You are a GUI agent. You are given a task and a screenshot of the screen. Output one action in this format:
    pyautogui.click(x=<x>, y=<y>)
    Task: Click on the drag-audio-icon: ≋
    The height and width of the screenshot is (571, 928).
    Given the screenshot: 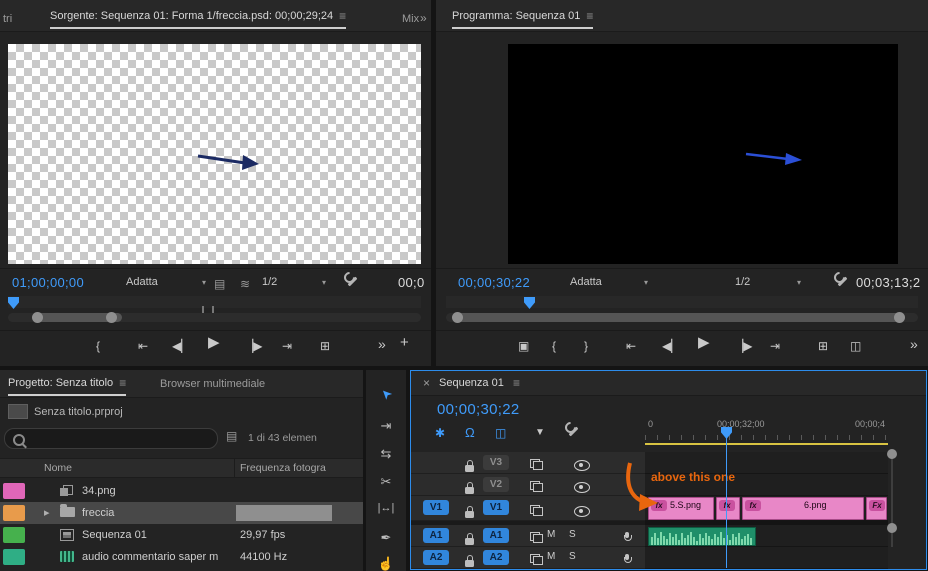 What is the action you would take?
    pyautogui.click(x=245, y=284)
    